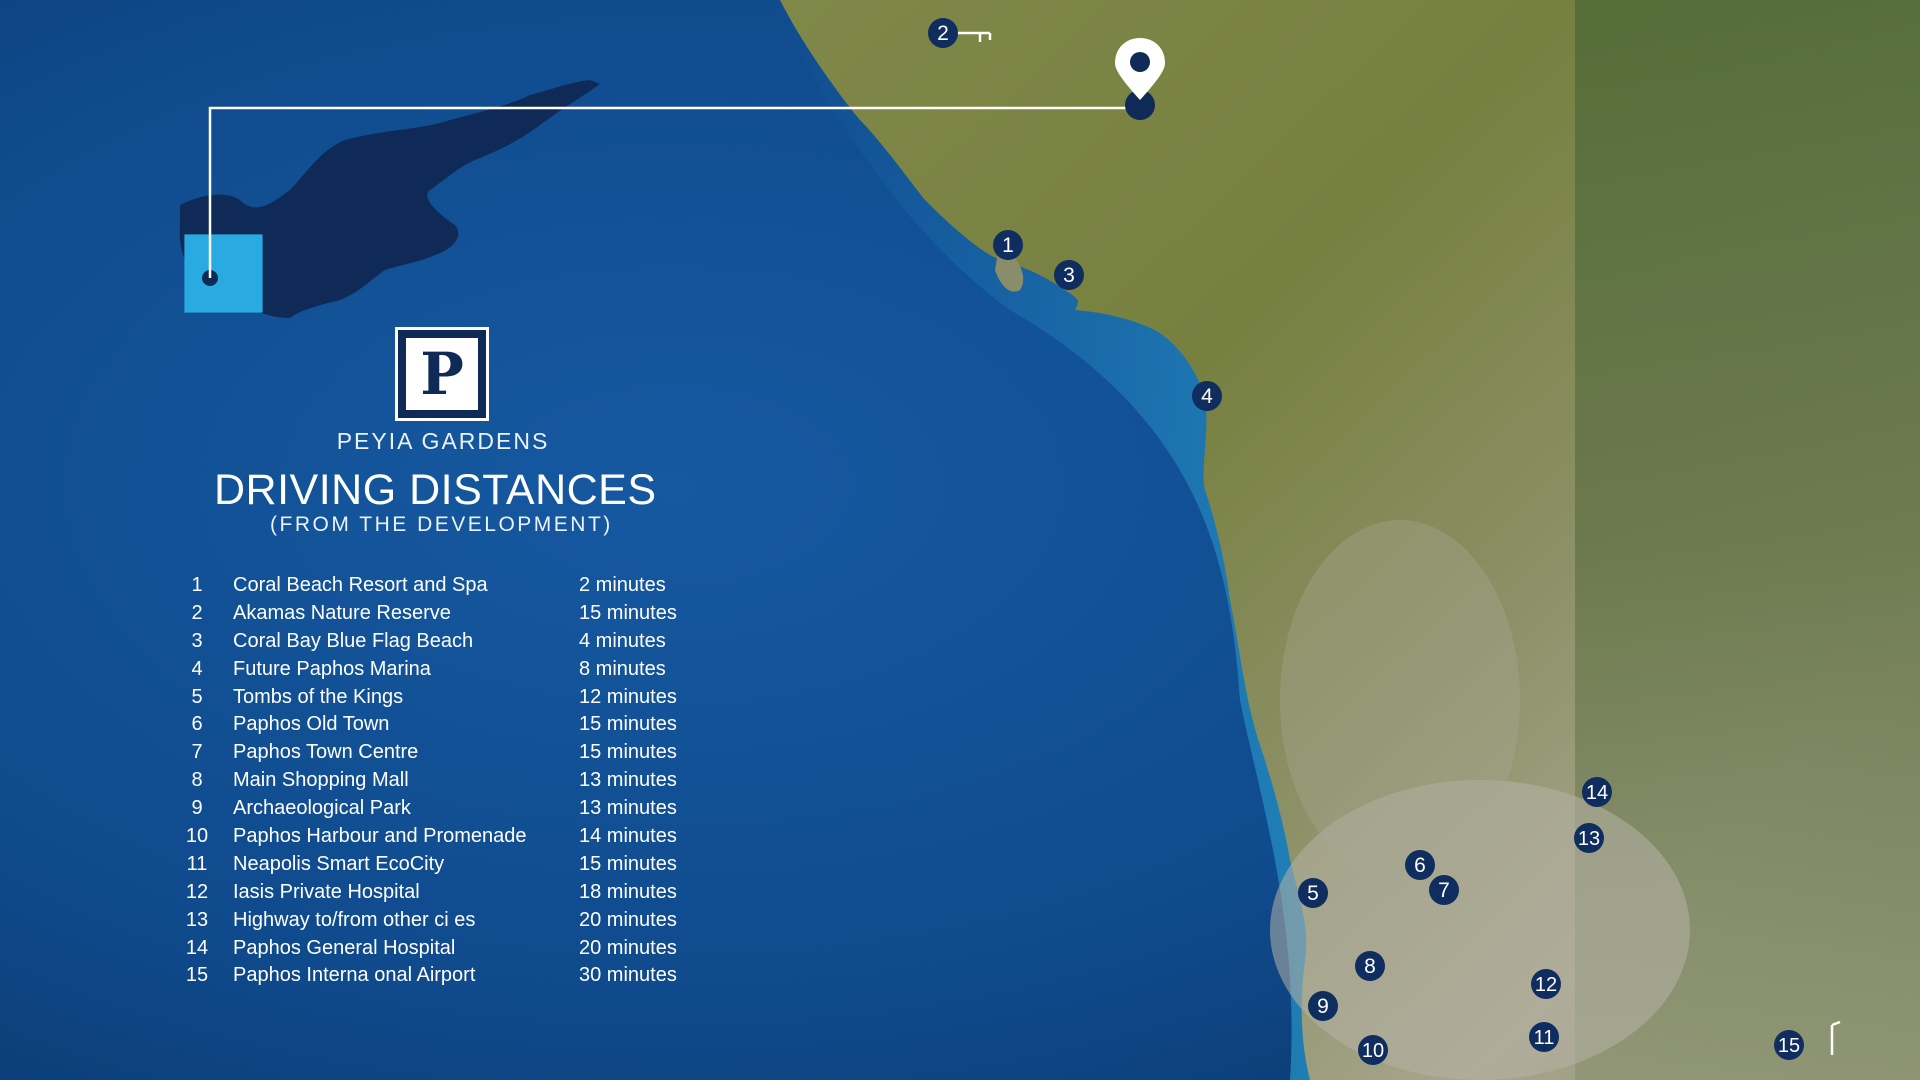 Image resolution: width=1920 pixels, height=1080 pixels. I want to click on marker-label: 6, so click(1420, 865).